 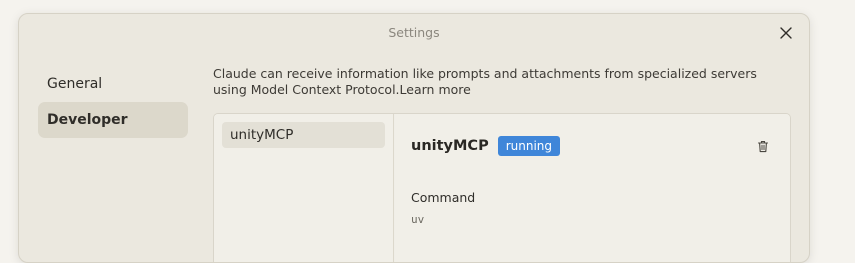 I want to click on nav-item-general: General, so click(x=113, y=84).